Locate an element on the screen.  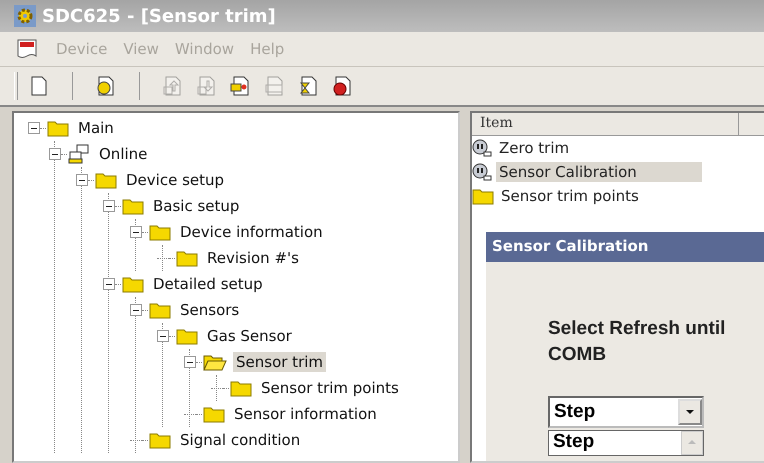
instruction-text: COMB is located at coordinates (578, 355).